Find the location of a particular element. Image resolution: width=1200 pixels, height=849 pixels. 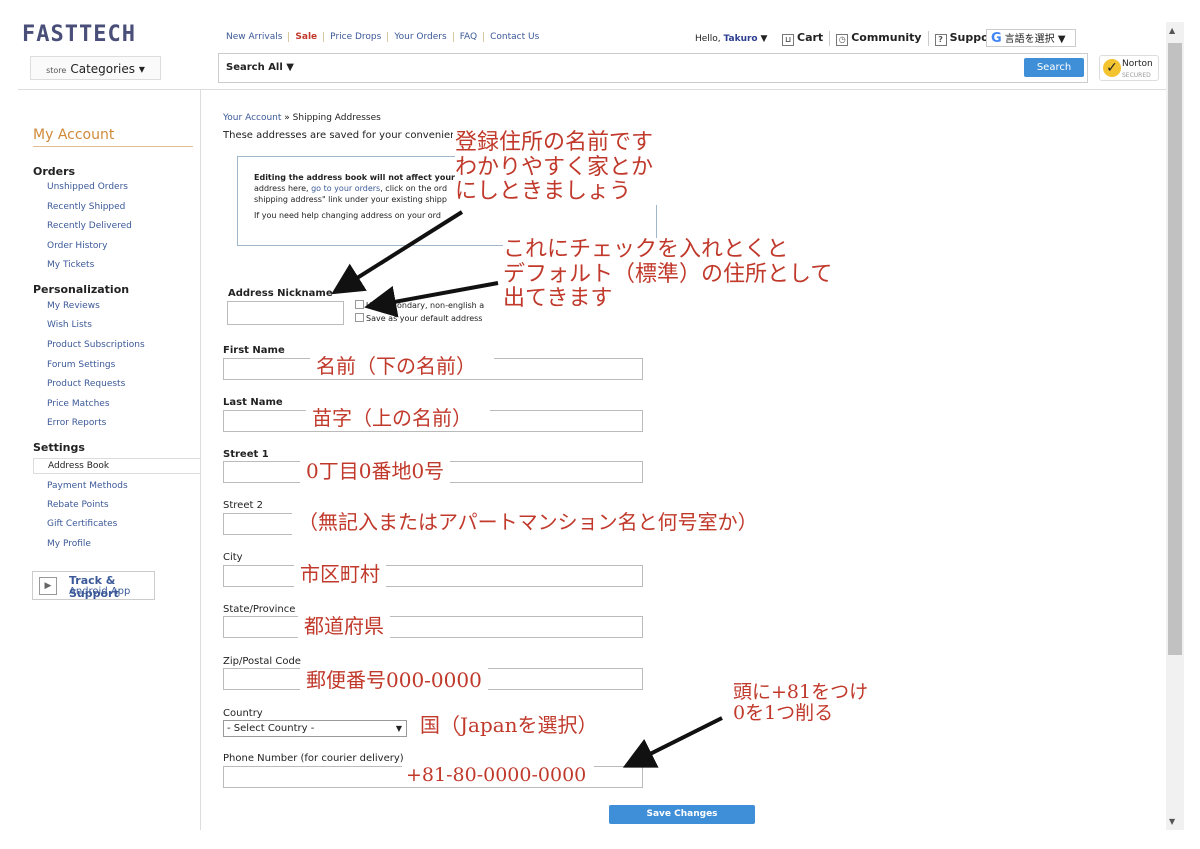

arrow-nickname is located at coordinates (397, 252).